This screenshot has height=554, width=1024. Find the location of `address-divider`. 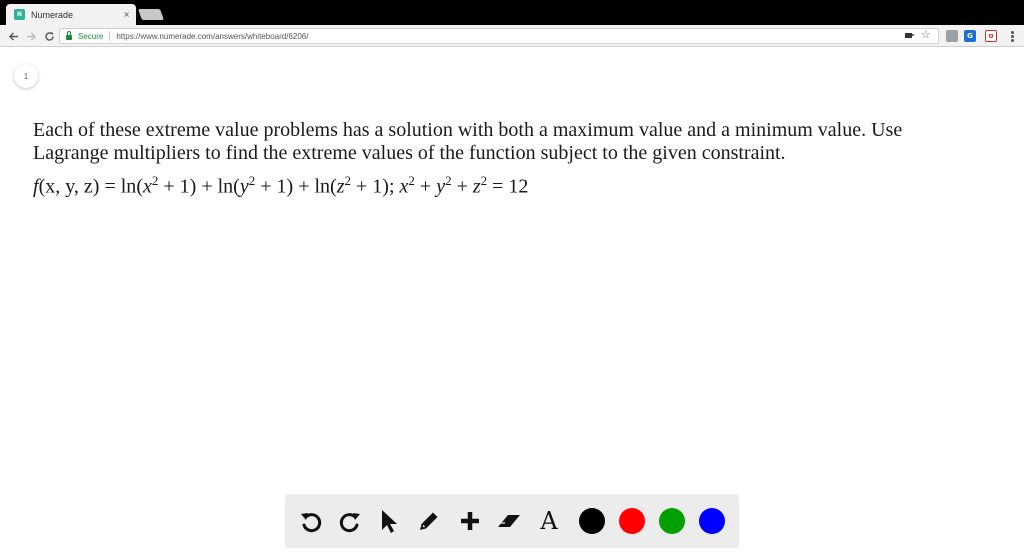

address-divider is located at coordinates (110, 36).